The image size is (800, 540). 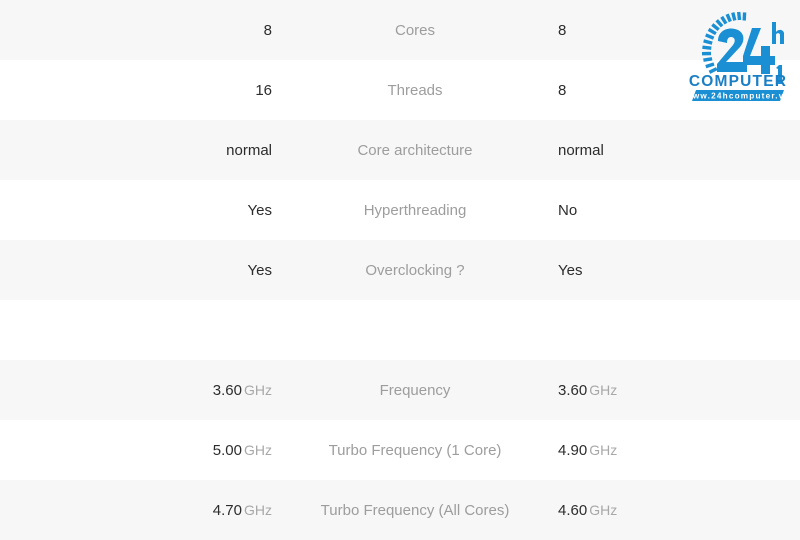 I want to click on table-row: normal Core architecture normal, so click(x=400, y=150).